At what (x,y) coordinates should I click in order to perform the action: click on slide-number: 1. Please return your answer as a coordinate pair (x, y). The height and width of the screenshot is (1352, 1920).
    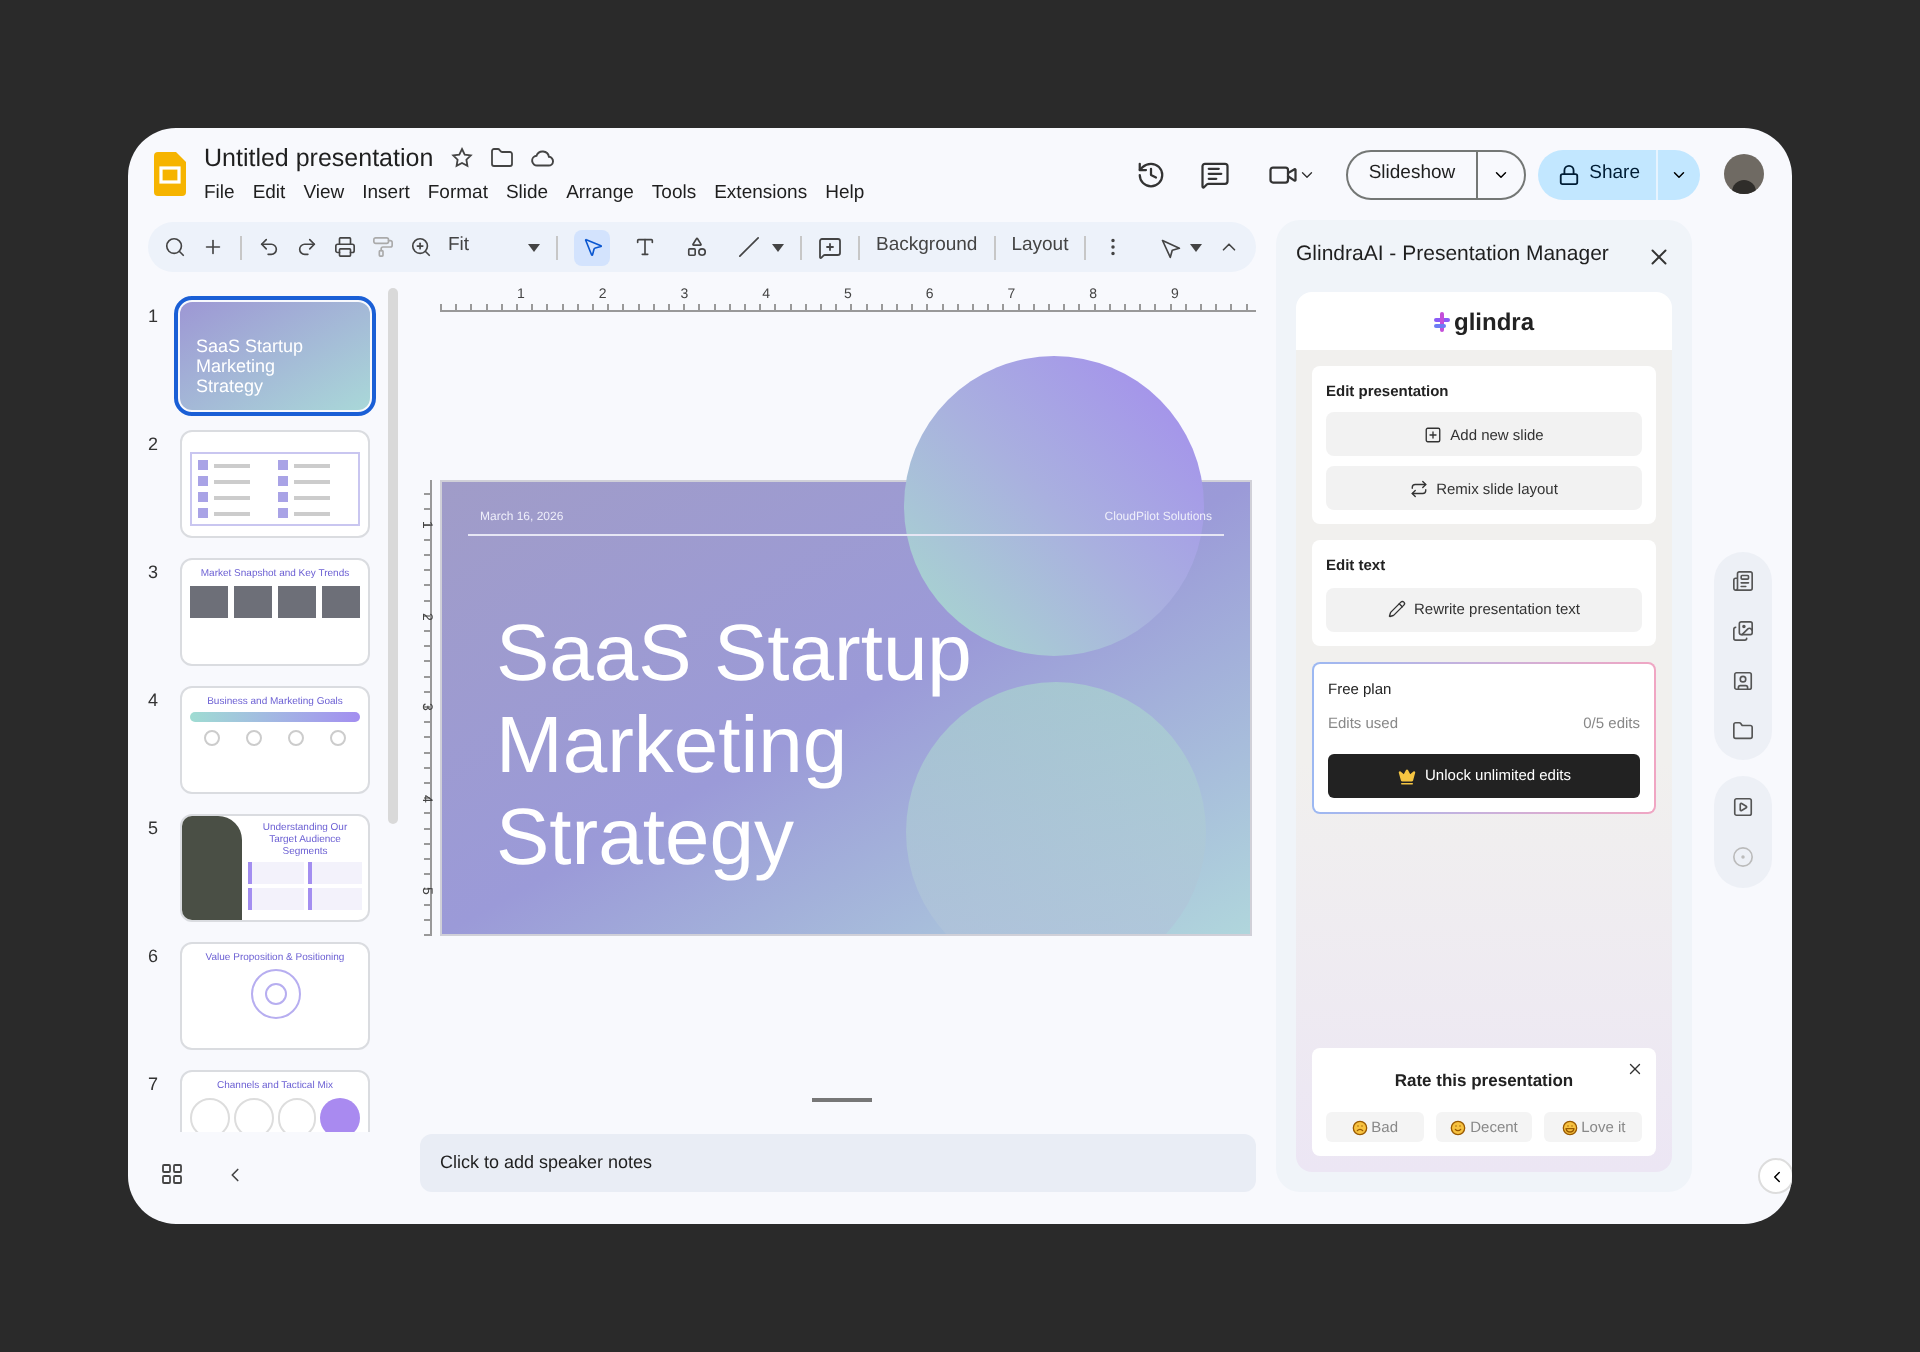
    Looking at the image, I should click on (154, 317).